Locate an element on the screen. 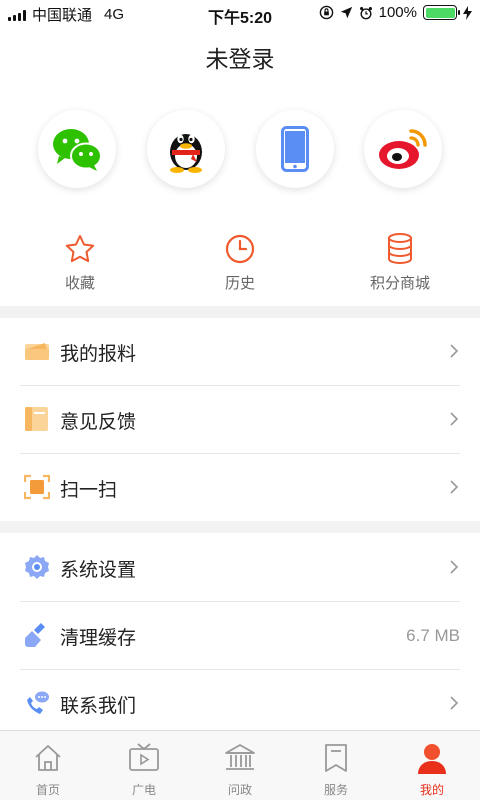  weibo-icon is located at coordinates (403, 149).